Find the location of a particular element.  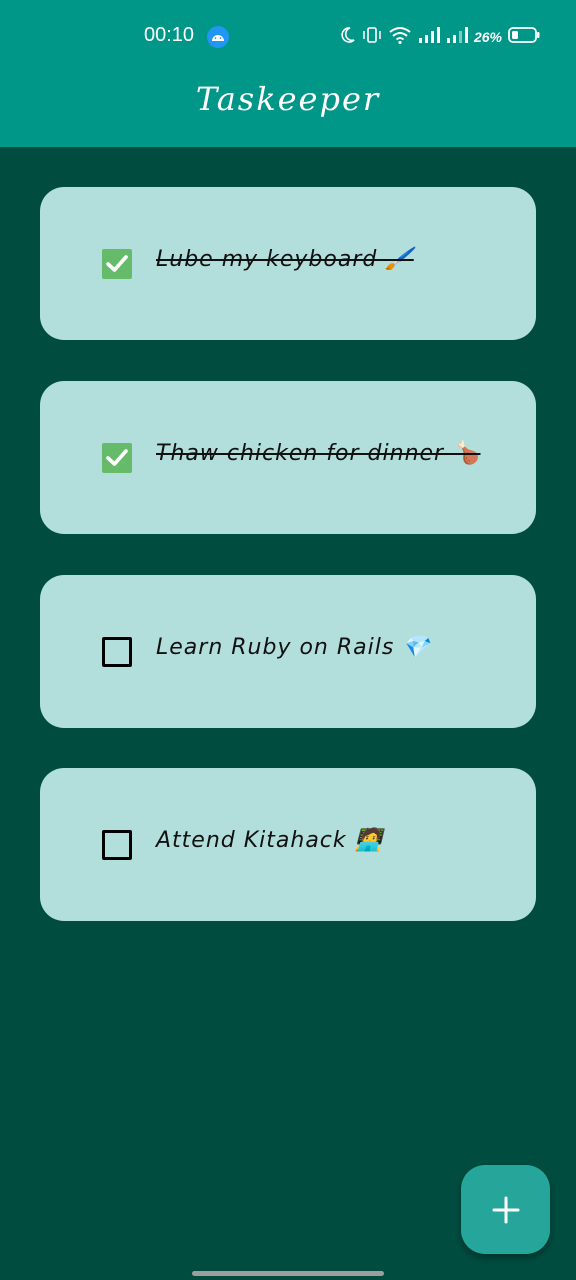

task-card: Attend Kitahack 🧑‍💻 is located at coordinates (288, 844).